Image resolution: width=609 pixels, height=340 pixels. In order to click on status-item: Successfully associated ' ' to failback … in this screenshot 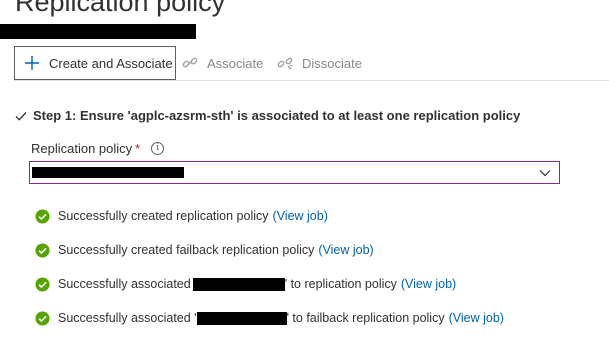, I will do `click(269, 318)`.